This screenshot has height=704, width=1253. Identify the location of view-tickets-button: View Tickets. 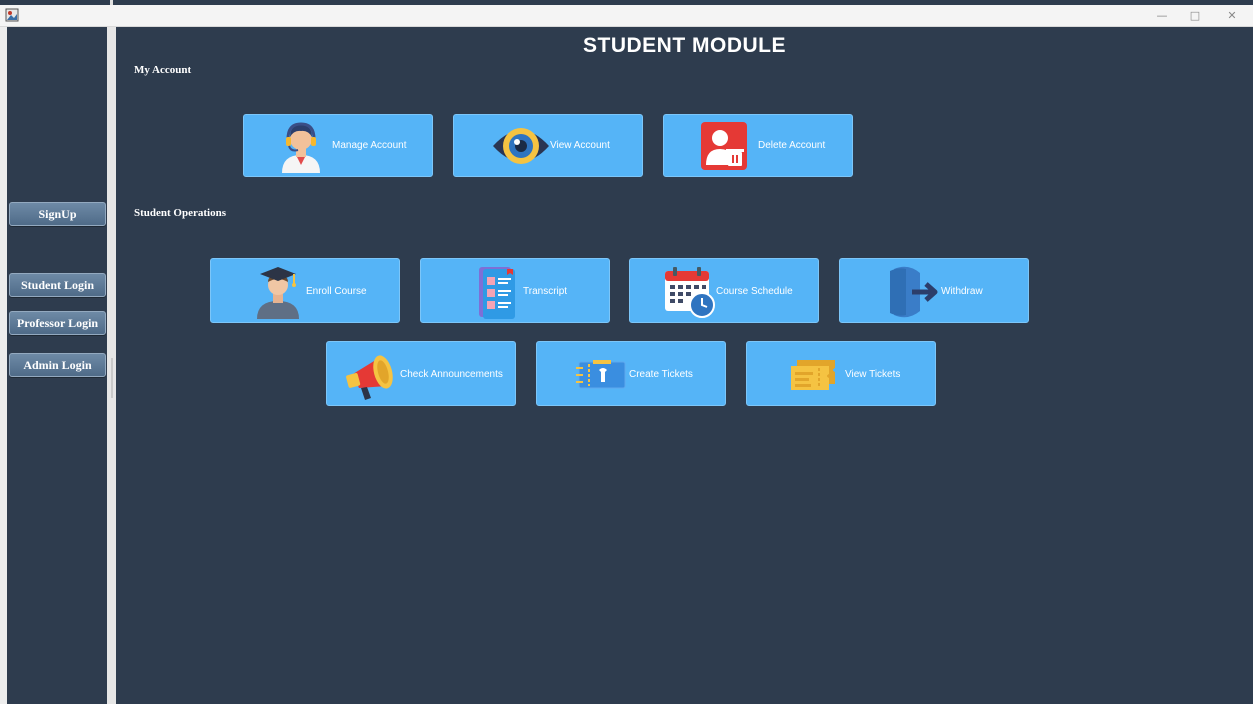
(841, 373).